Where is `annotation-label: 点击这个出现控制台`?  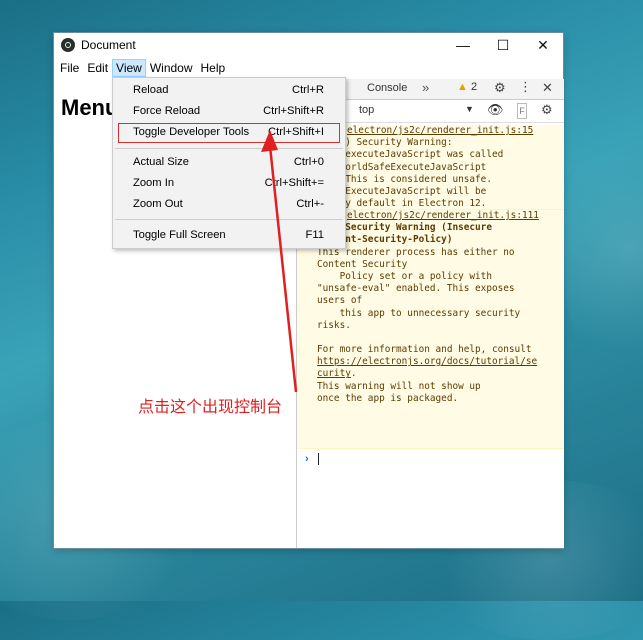 annotation-label: 点击这个出现控制台 is located at coordinates (210, 406).